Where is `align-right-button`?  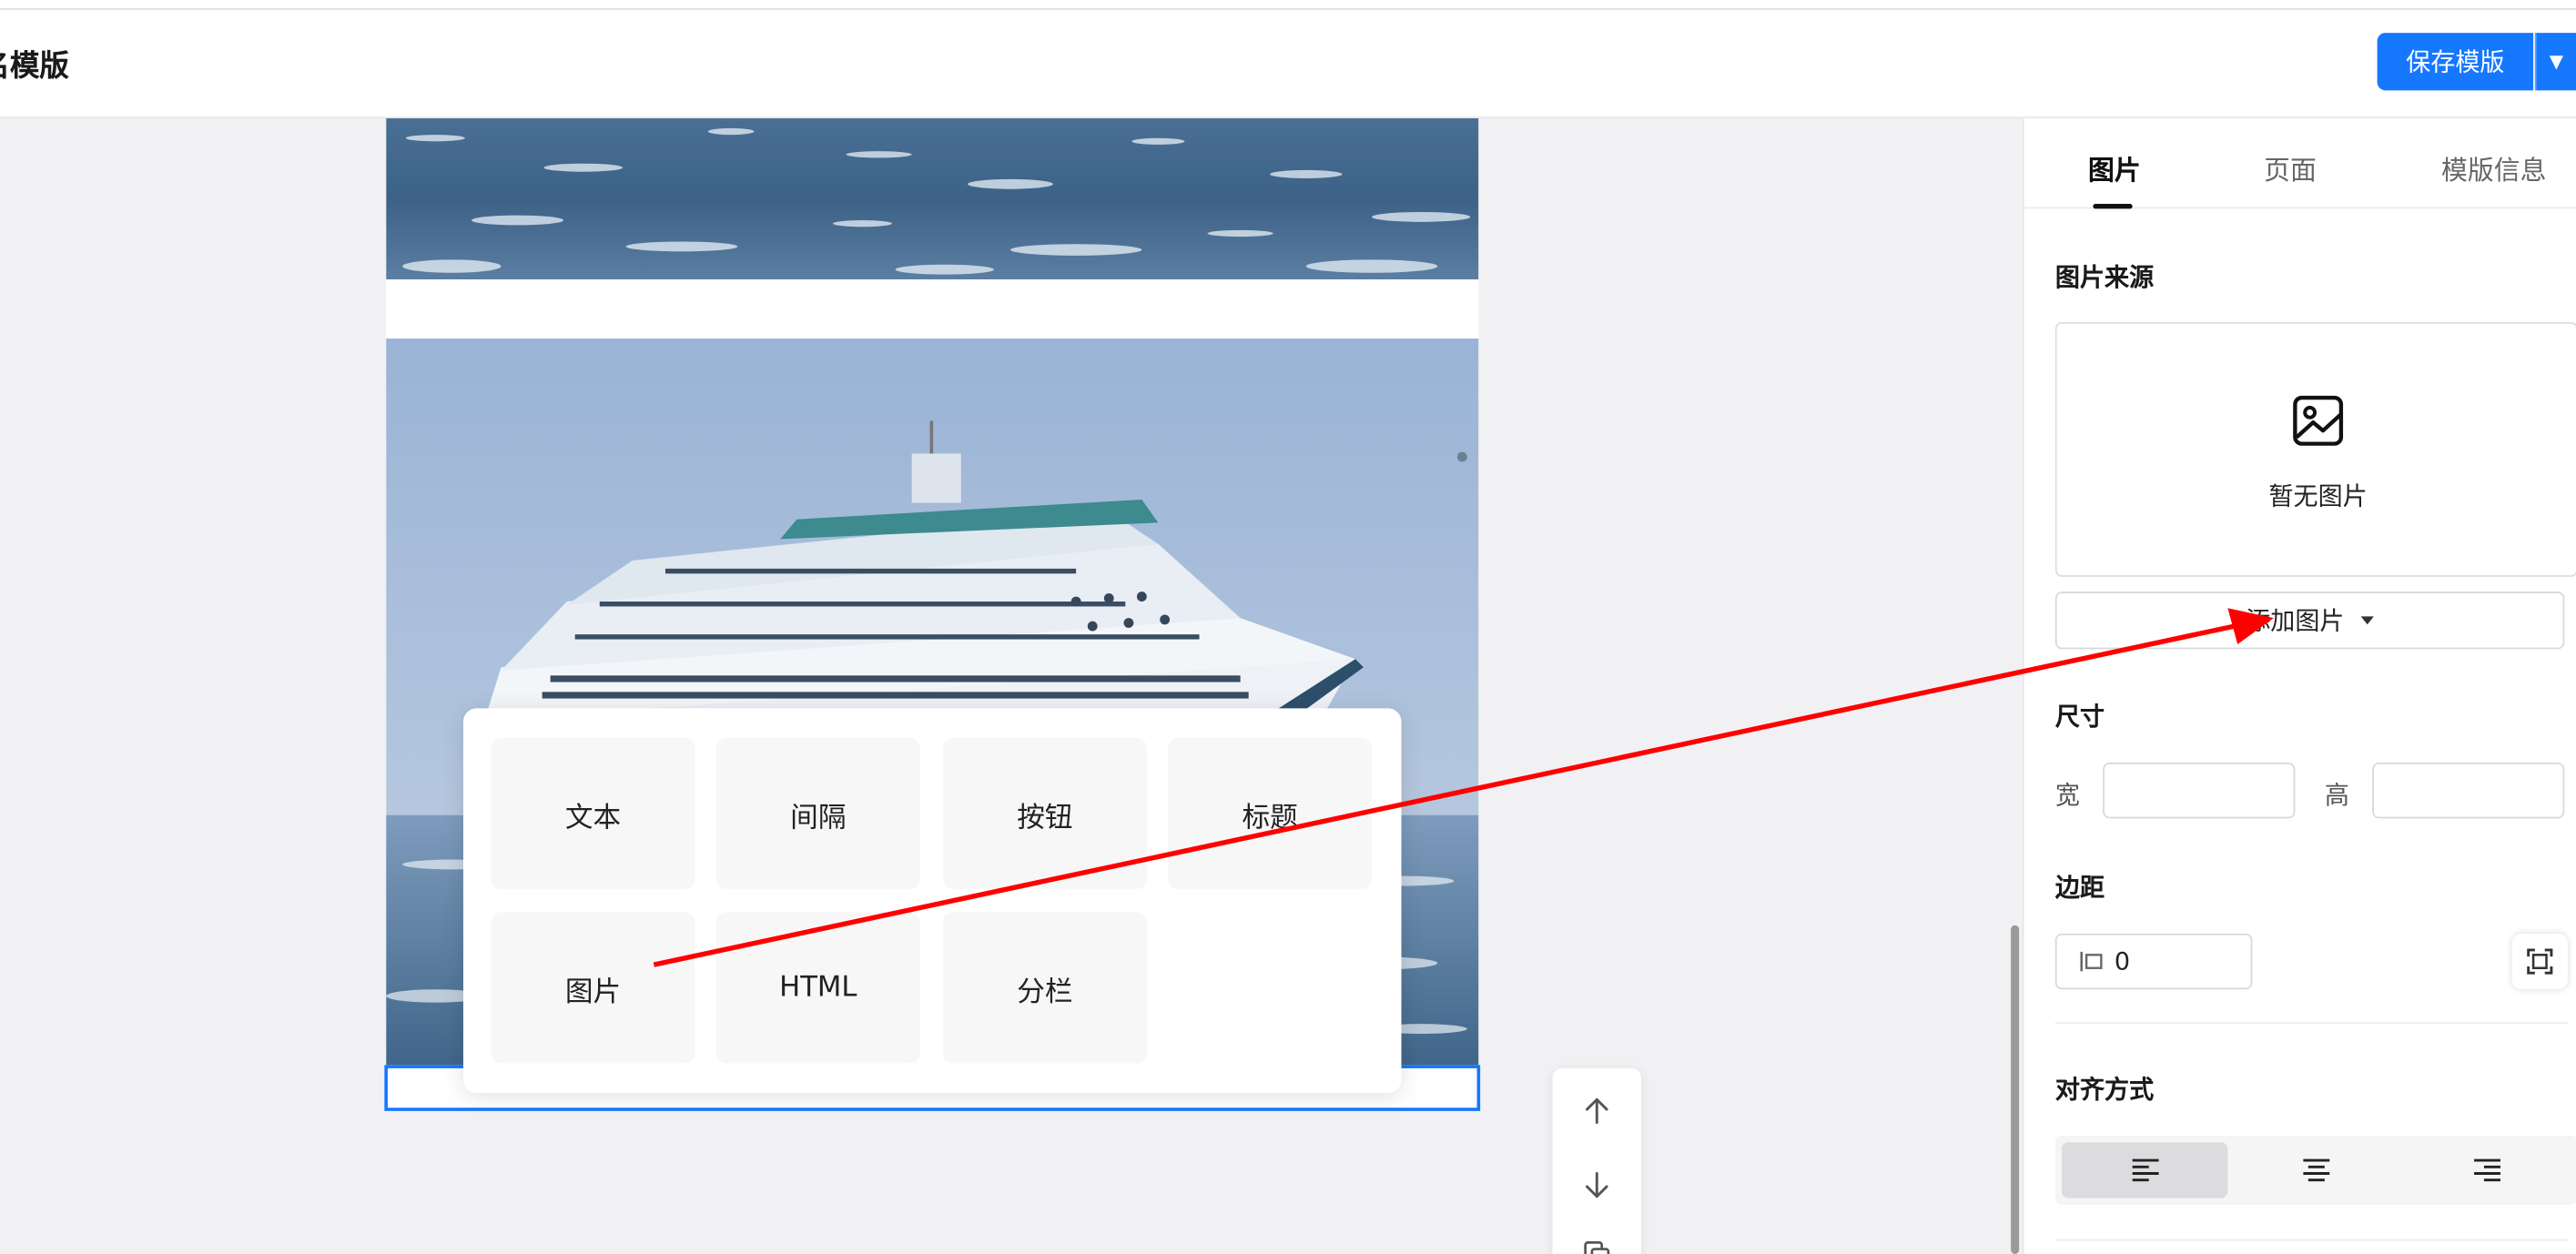 align-right-button is located at coordinates (2486, 1170).